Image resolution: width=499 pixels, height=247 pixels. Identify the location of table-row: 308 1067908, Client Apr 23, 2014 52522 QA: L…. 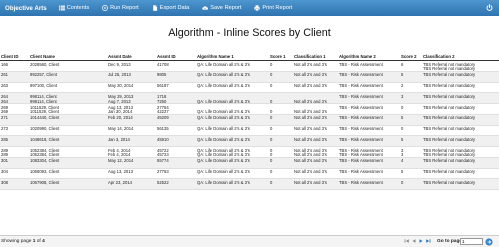
(249, 184).